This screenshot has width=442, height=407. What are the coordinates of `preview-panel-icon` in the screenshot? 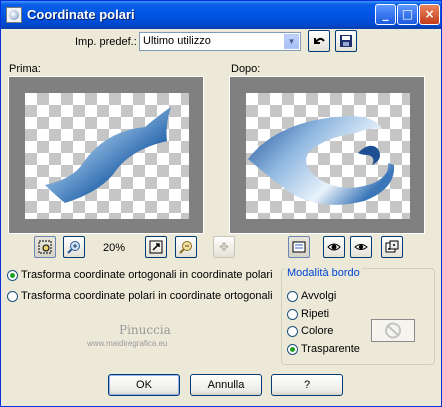 It's located at (299, 247).